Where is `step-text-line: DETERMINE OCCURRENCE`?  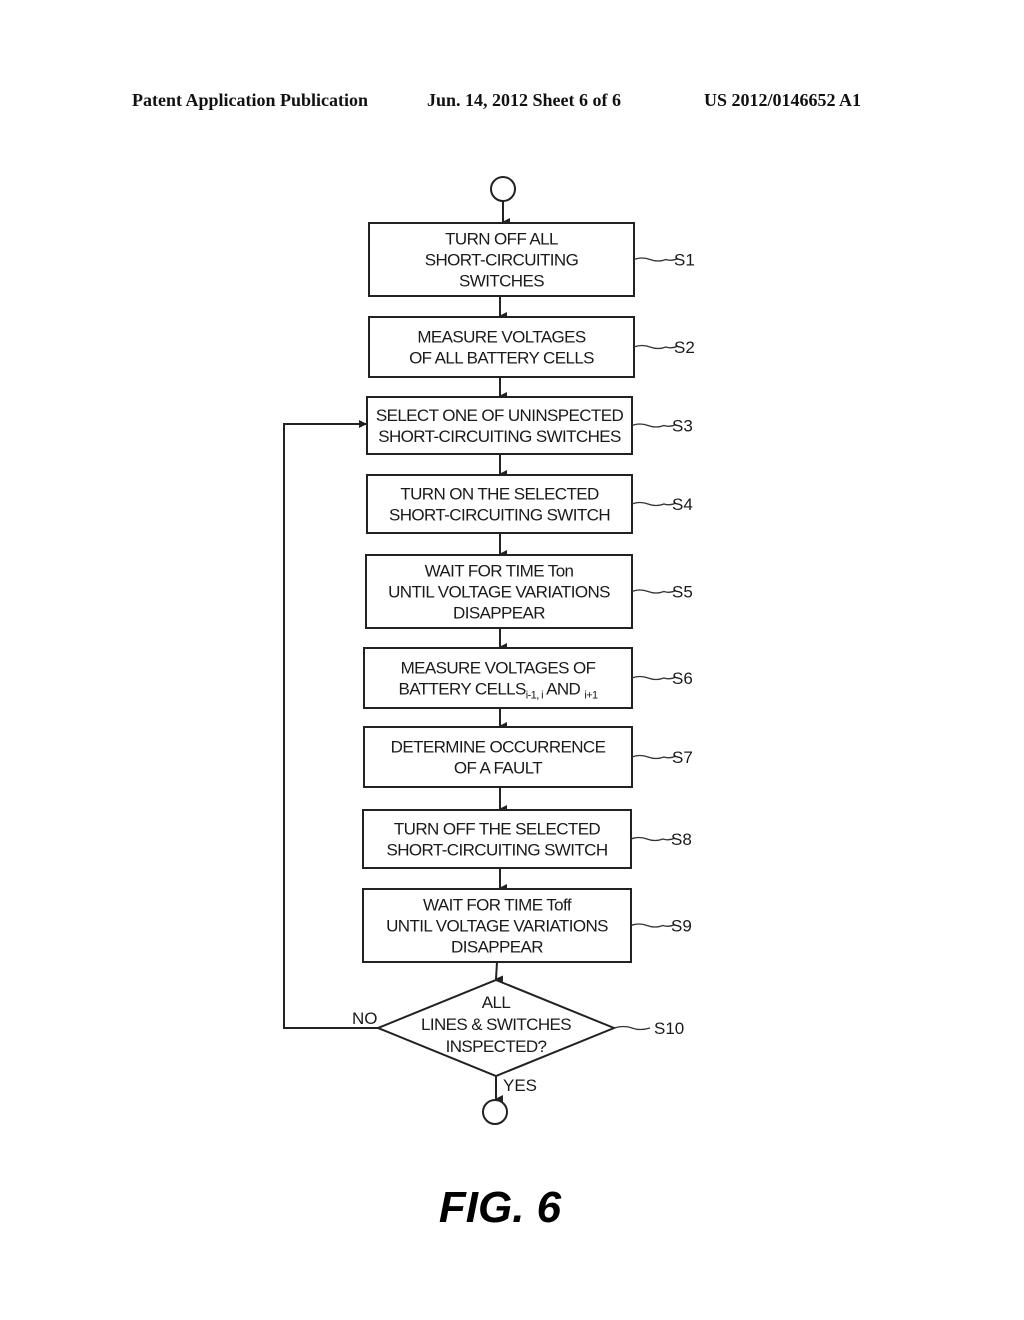
step-text-line: DETERMINE OCCURRENCE is located at coordinates (498, 747).